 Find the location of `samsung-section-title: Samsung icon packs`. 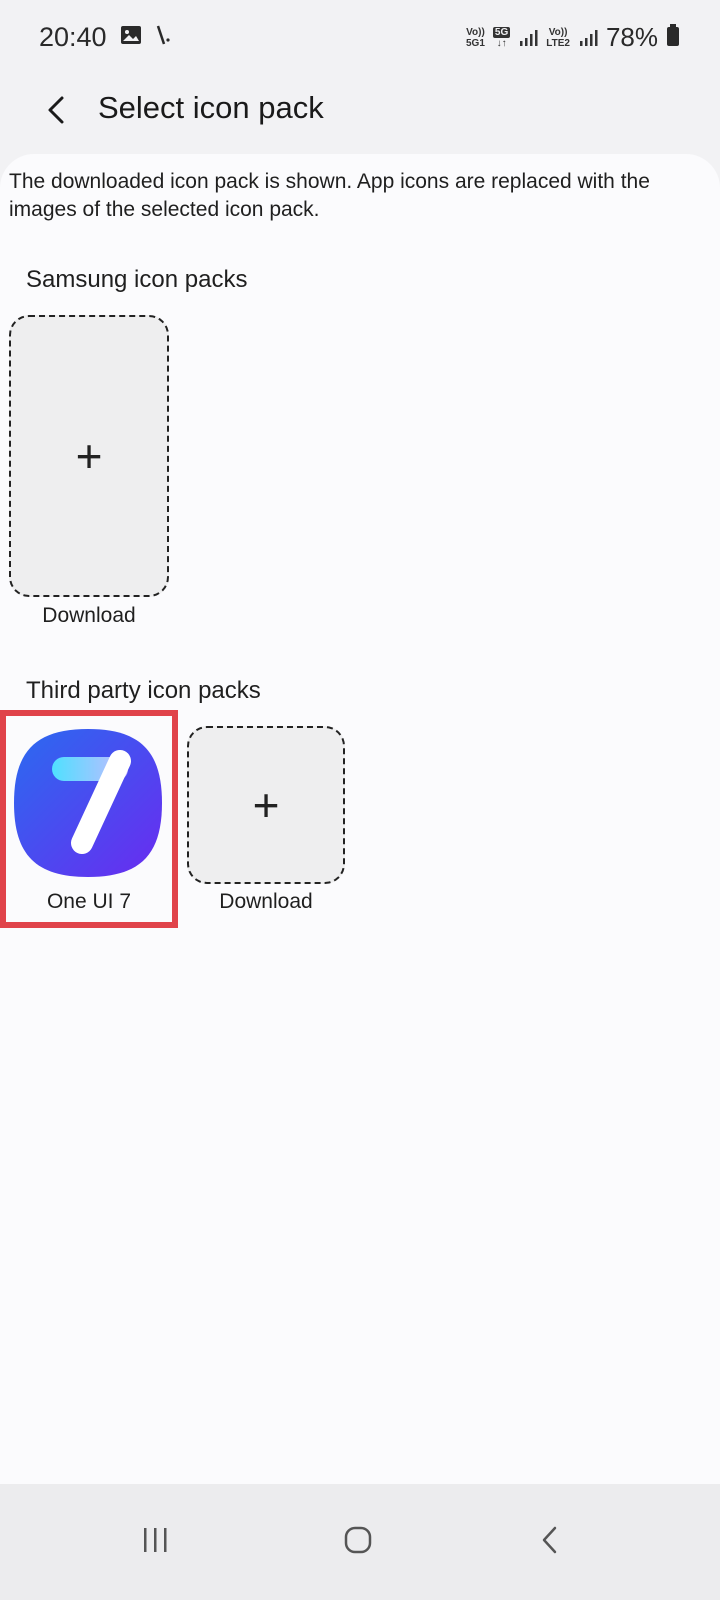

samsung-section-title: Samsung icon packs is located at coordinates (137, 279).